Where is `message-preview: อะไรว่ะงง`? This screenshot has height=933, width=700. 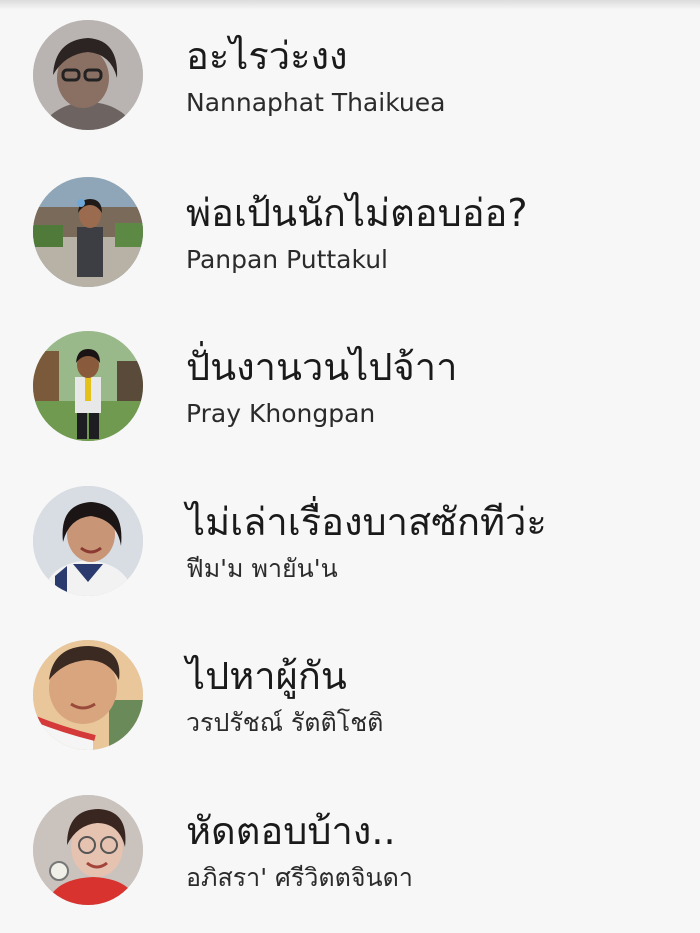 message-preview: อะไรว่ะงง is located at coordinates (267, 56).